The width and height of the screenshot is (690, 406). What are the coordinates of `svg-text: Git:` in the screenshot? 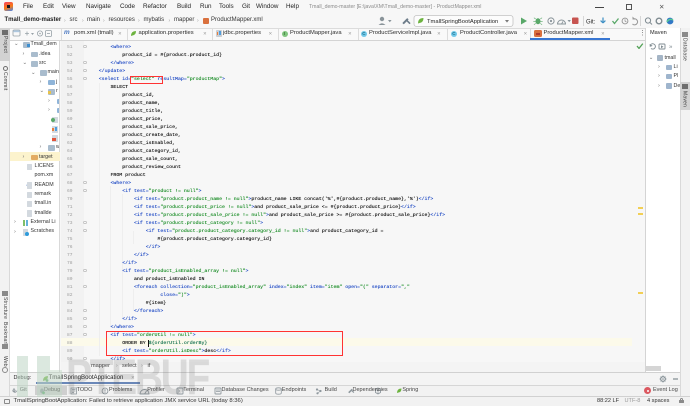 It's located at (591, 22).